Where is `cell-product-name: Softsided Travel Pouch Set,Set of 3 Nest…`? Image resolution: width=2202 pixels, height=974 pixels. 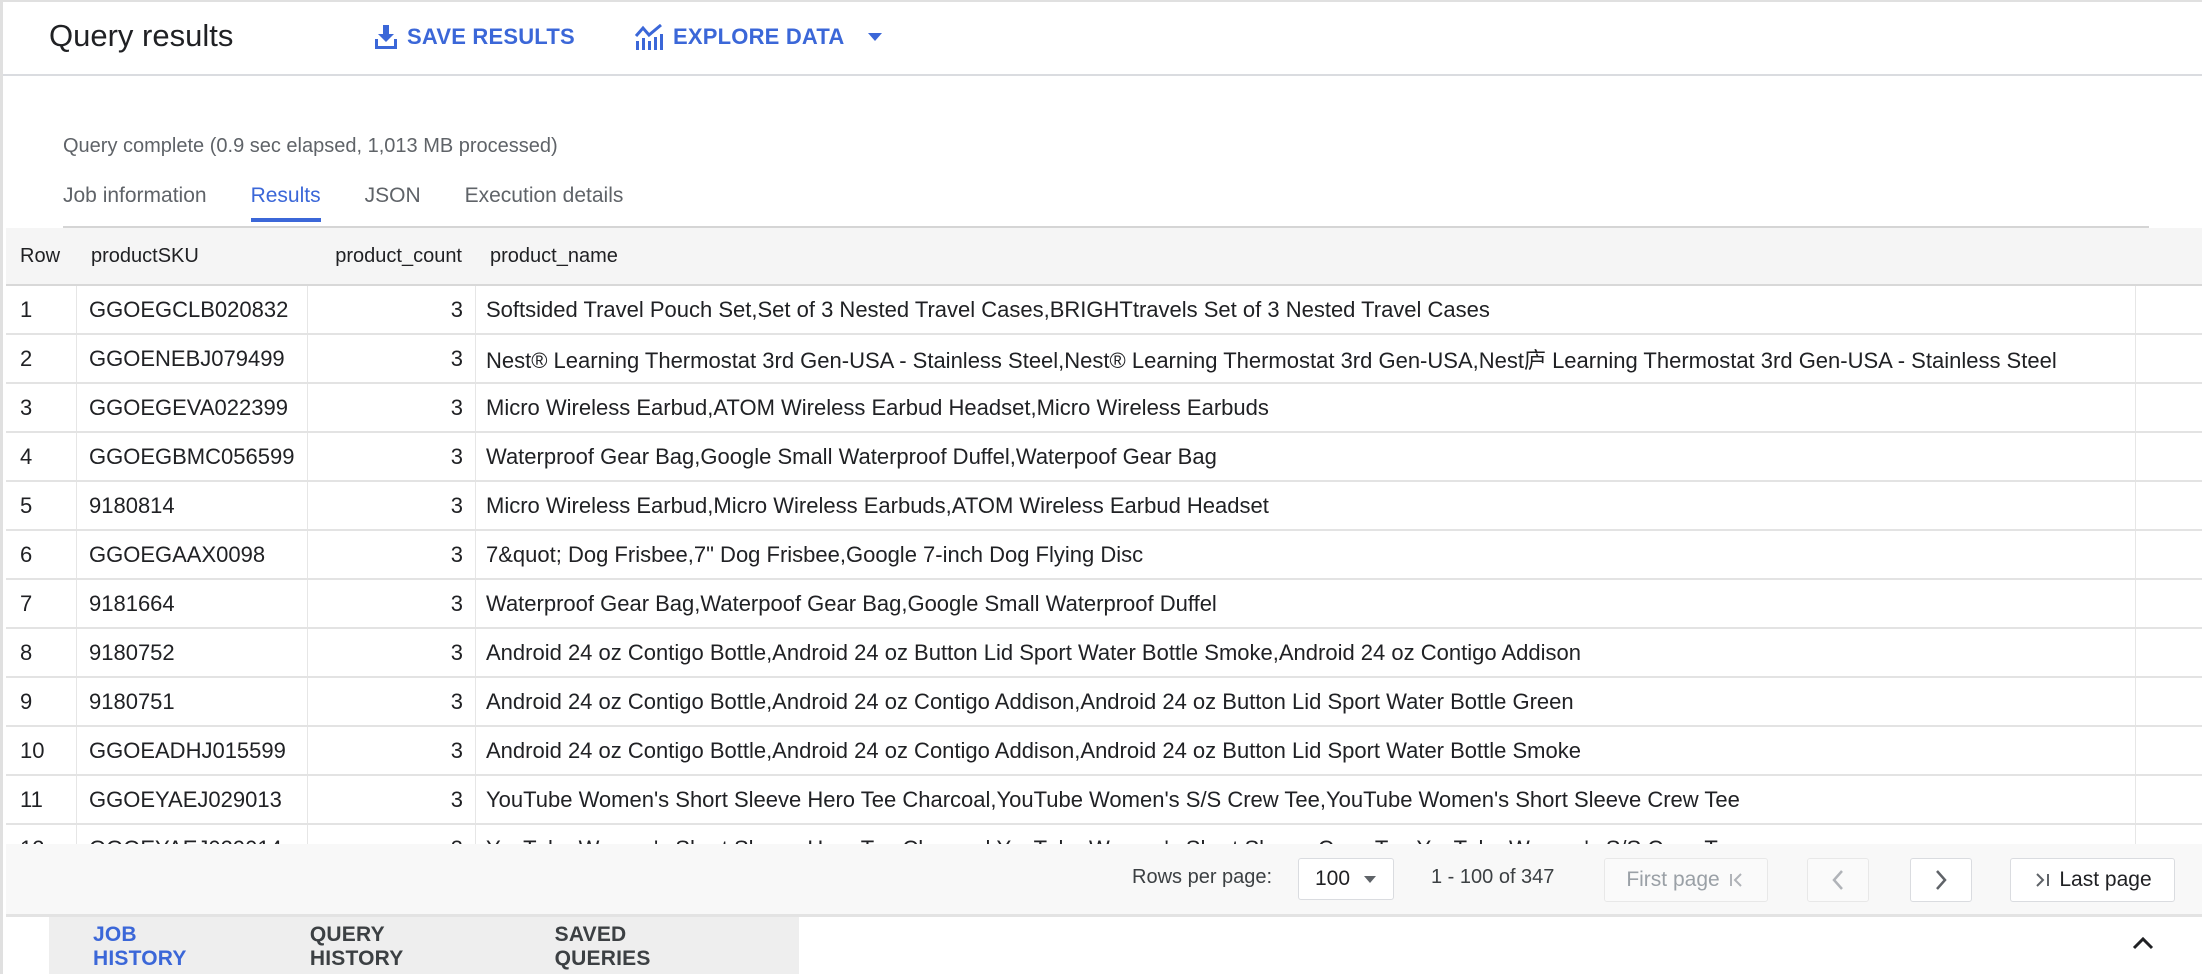 cell-product-name: Softsided Travel Pouch Set,Set of 3 Nest… is located at coordinates (1306, 309).